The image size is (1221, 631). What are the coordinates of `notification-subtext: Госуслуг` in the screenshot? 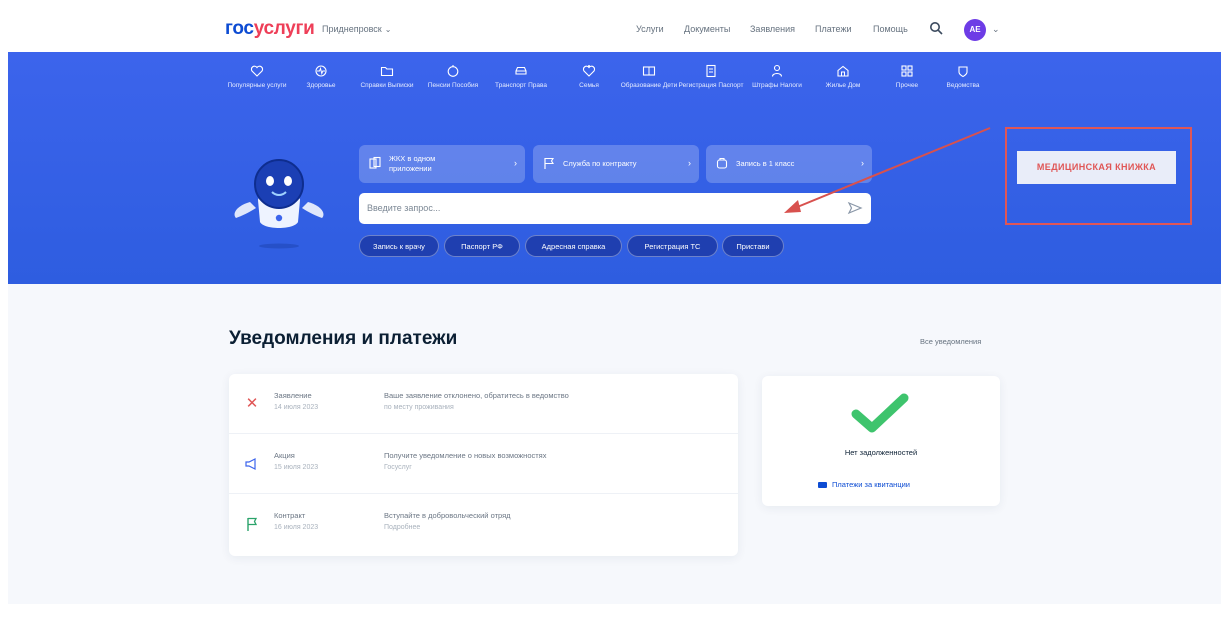 It's located at (398, 467).